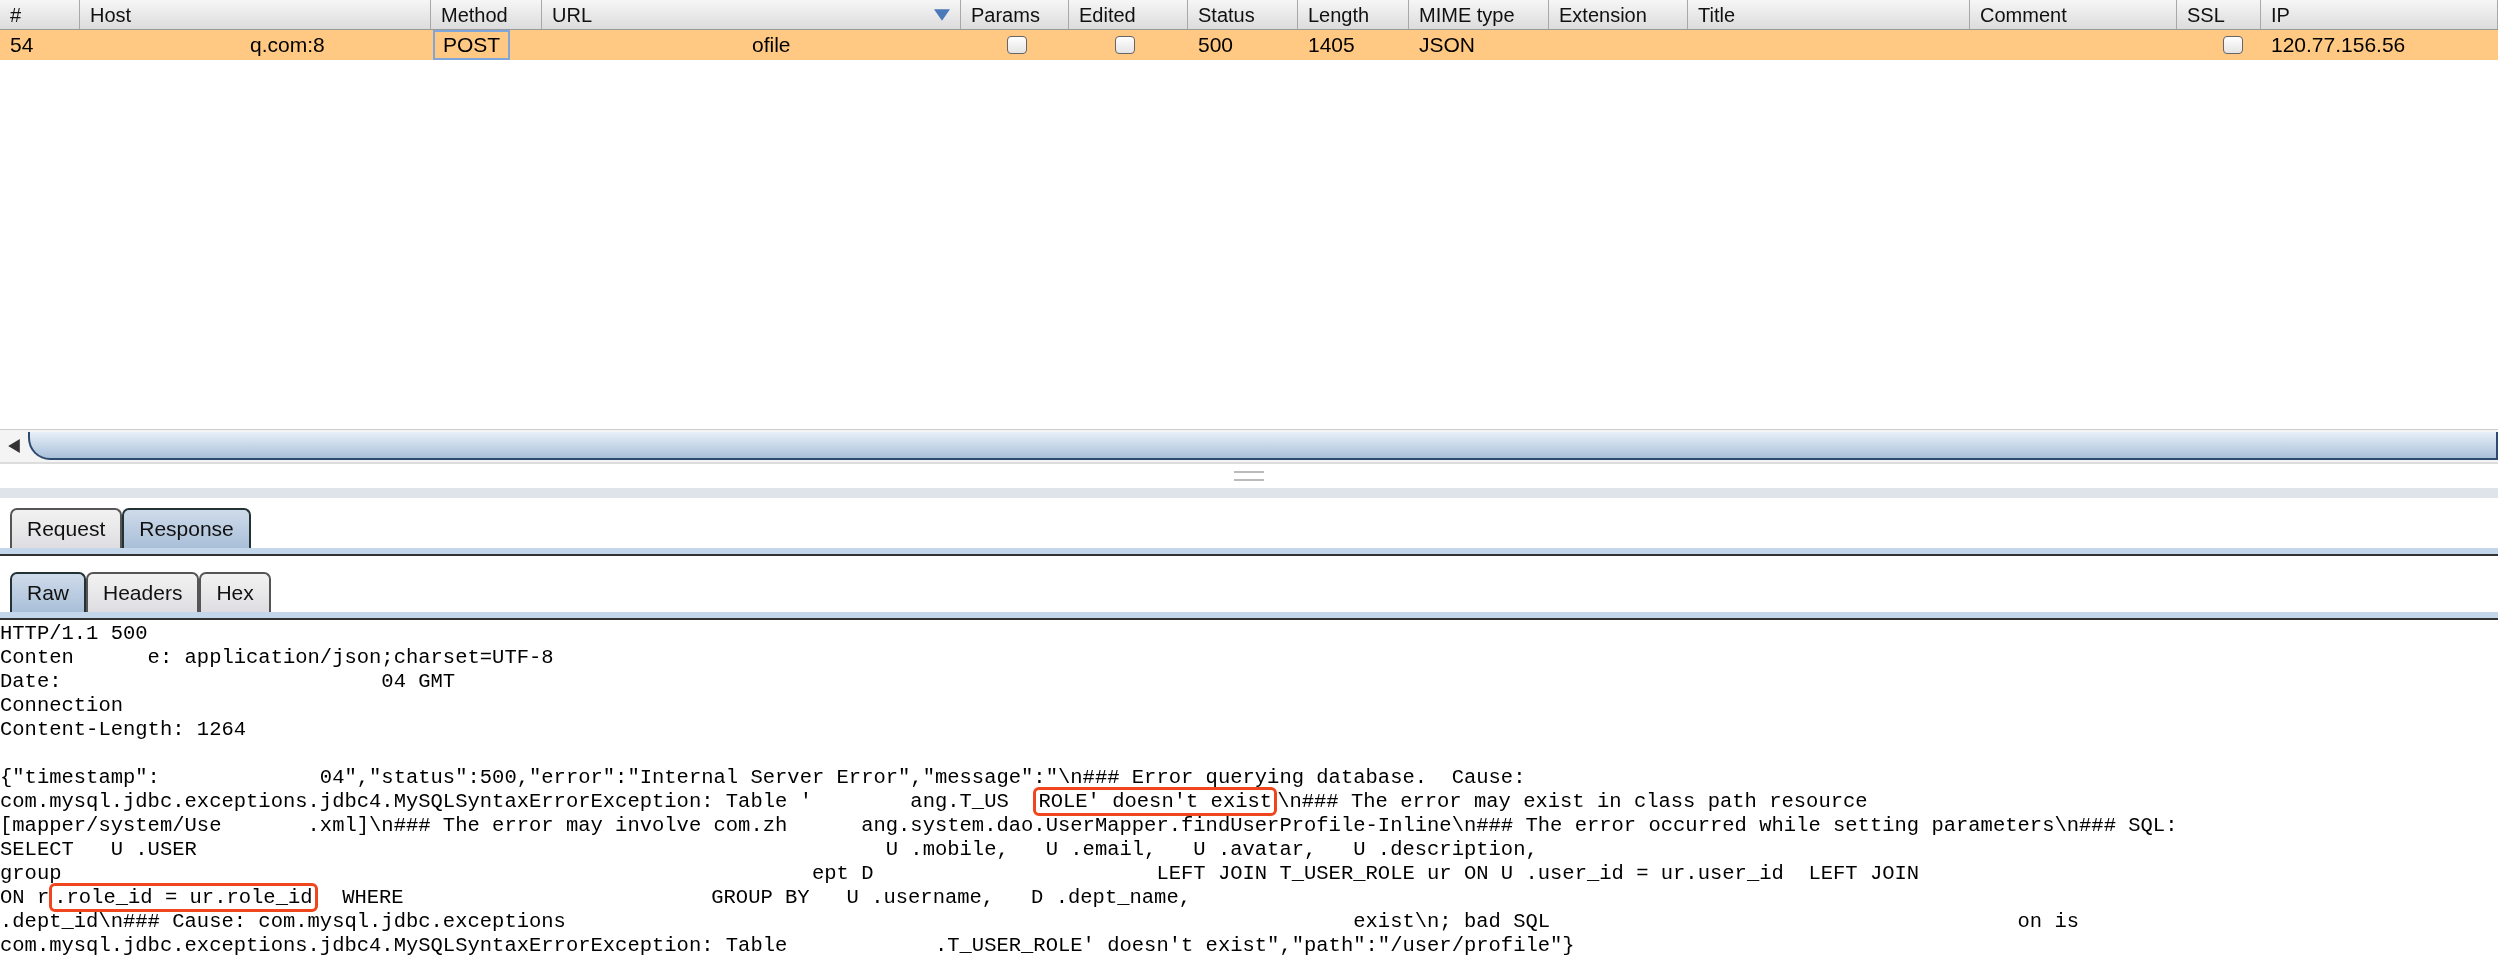  I want to click on response-text: com.mysql.jdbc.exceptions.jdbc4.MySQLSyntaxErrorException: Table .T_USER_ROLE' doesn't exist","path":"/user/profile"}, so click(787, 945).